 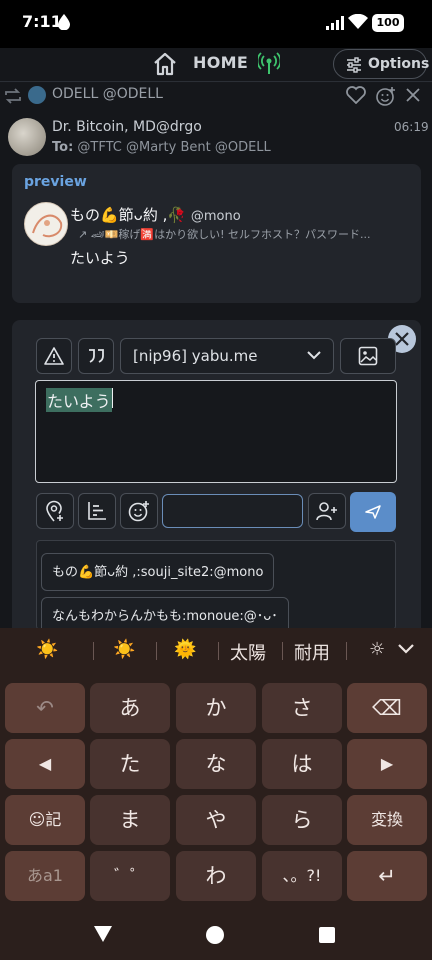 I want to click on repost-header: ODELL @ODELL, so click(x=216, y=96).